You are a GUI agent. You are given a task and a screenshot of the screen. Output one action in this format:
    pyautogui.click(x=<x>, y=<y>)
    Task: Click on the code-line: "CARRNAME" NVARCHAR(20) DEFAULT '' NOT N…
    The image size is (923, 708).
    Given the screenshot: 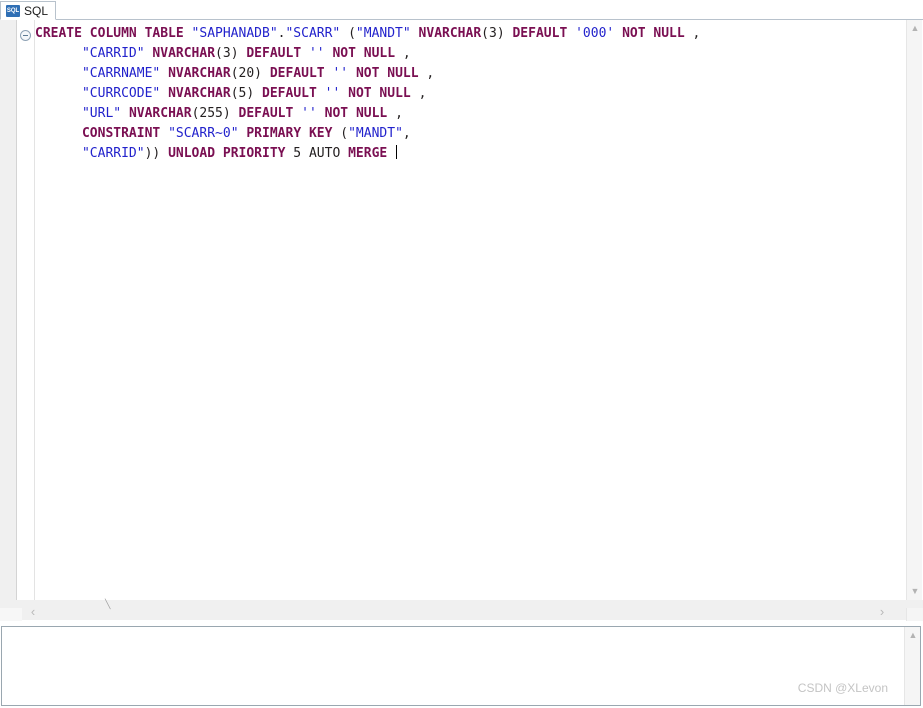 What is the action you would take?
    pyautogui.click(x=479, y=74)
    